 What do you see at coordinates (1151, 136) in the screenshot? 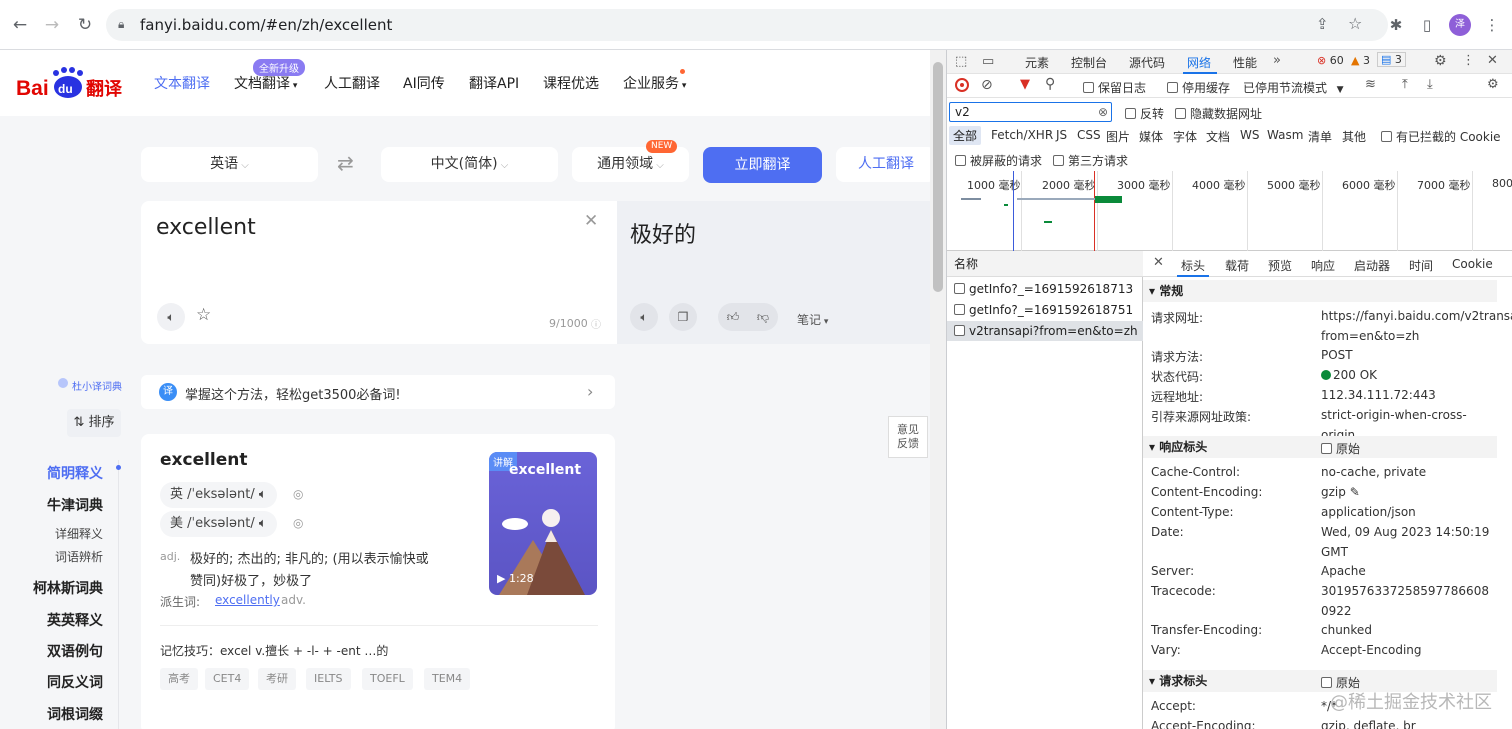
I see `type-filter-media: 媒体` at bounding box center [1151, 136].